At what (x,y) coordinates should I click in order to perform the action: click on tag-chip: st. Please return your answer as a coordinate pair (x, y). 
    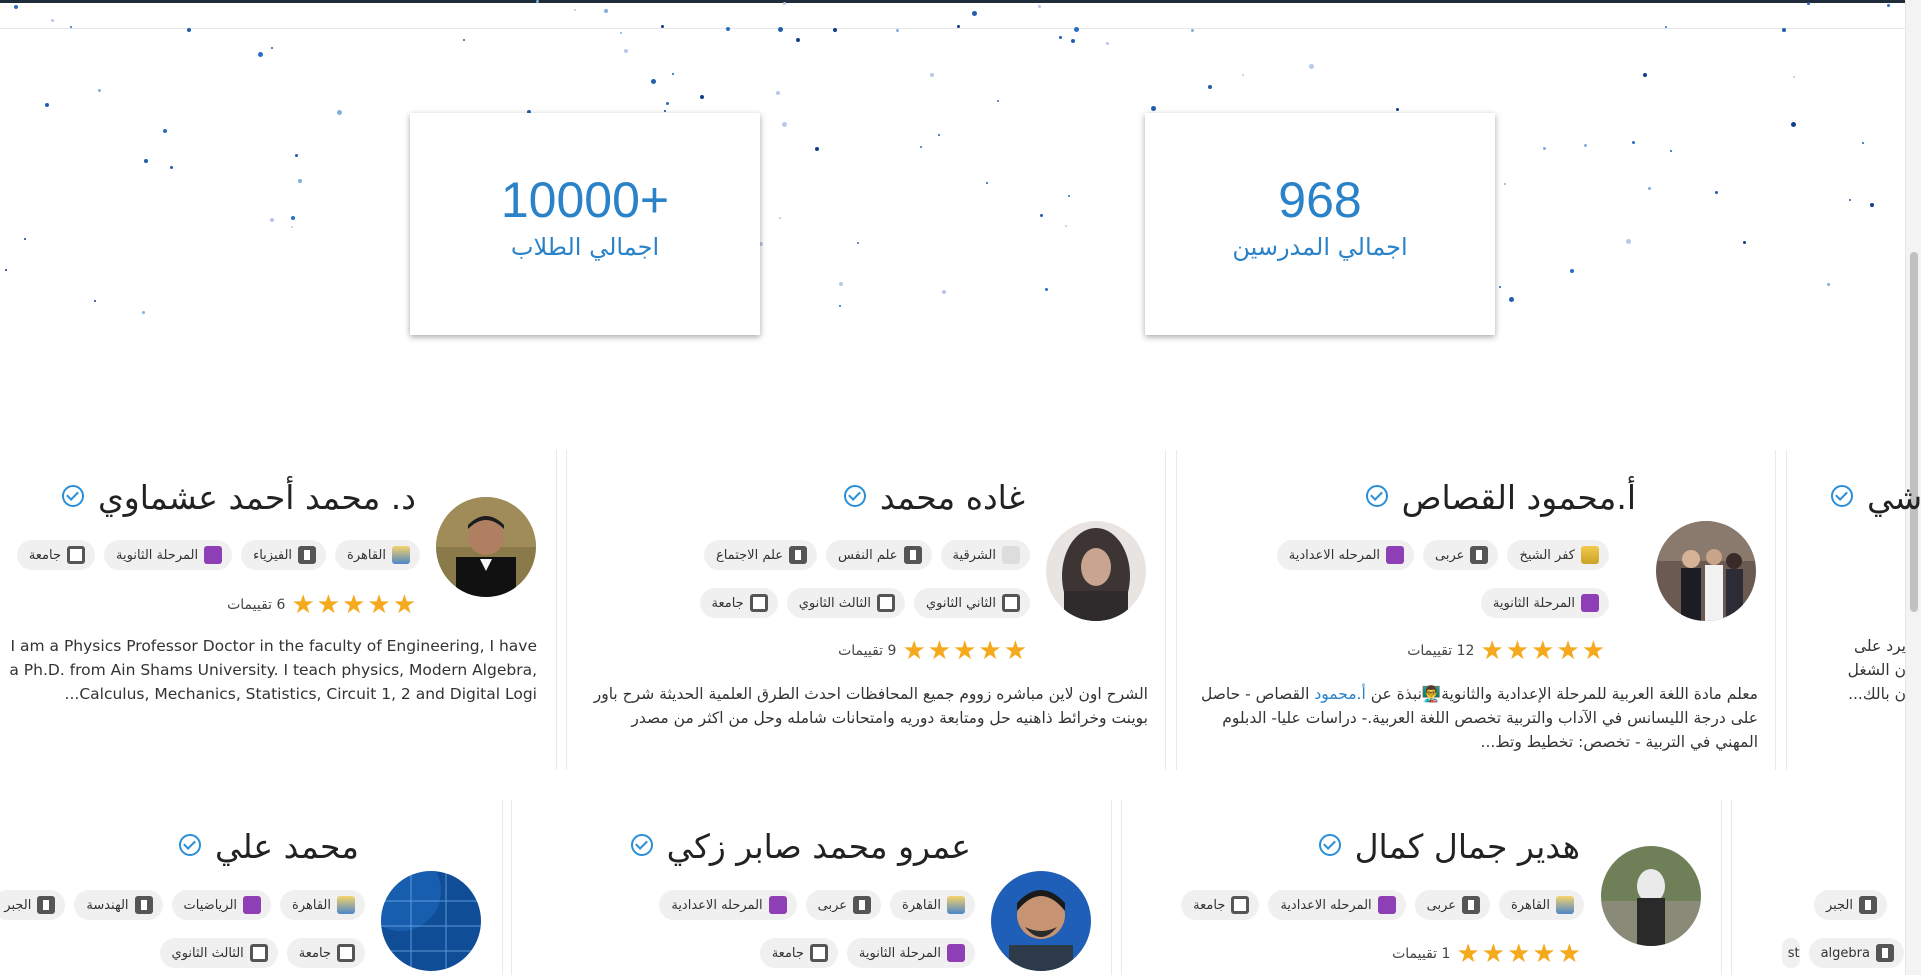
    Looking at the image, I should click on (1790, 953).